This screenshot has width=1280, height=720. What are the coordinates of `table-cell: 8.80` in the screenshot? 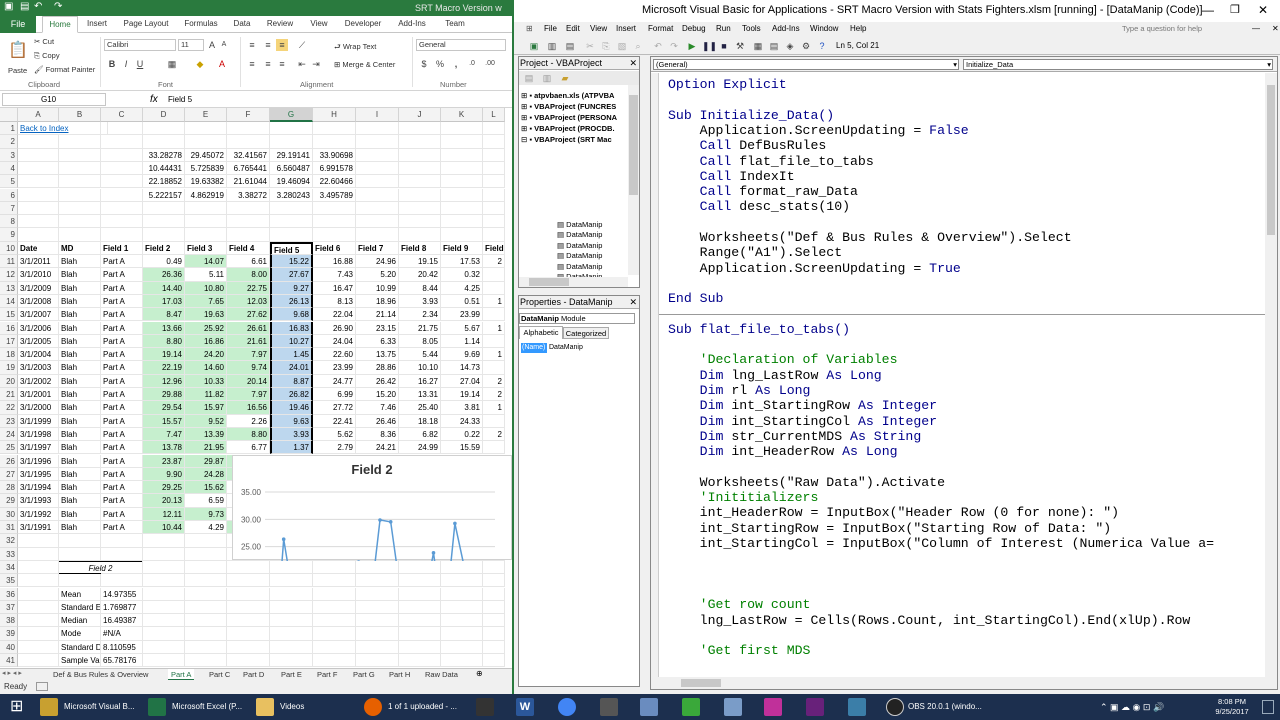 It's located at (248, 434).